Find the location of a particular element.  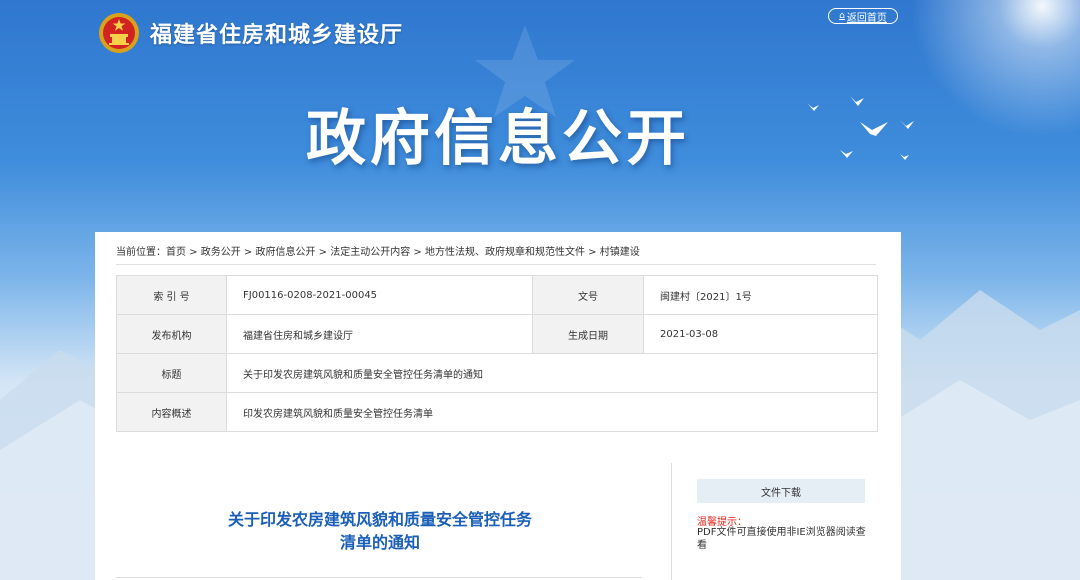

return-home-label: 返回首页 is located at coordinates (866, 18).